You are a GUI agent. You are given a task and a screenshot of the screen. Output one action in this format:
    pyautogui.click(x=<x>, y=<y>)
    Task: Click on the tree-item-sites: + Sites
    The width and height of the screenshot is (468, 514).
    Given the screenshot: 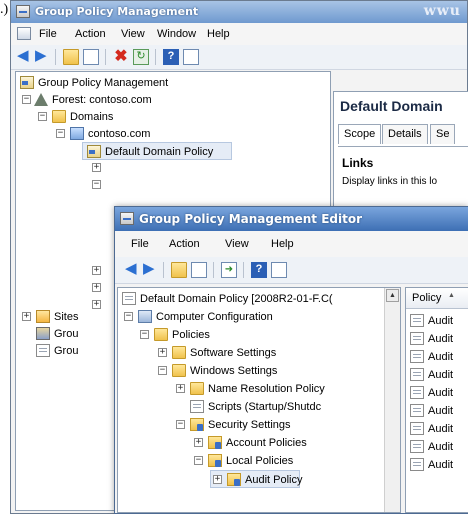 What is the action you would take?
    pyautogui.click(x=66, y=317)
    